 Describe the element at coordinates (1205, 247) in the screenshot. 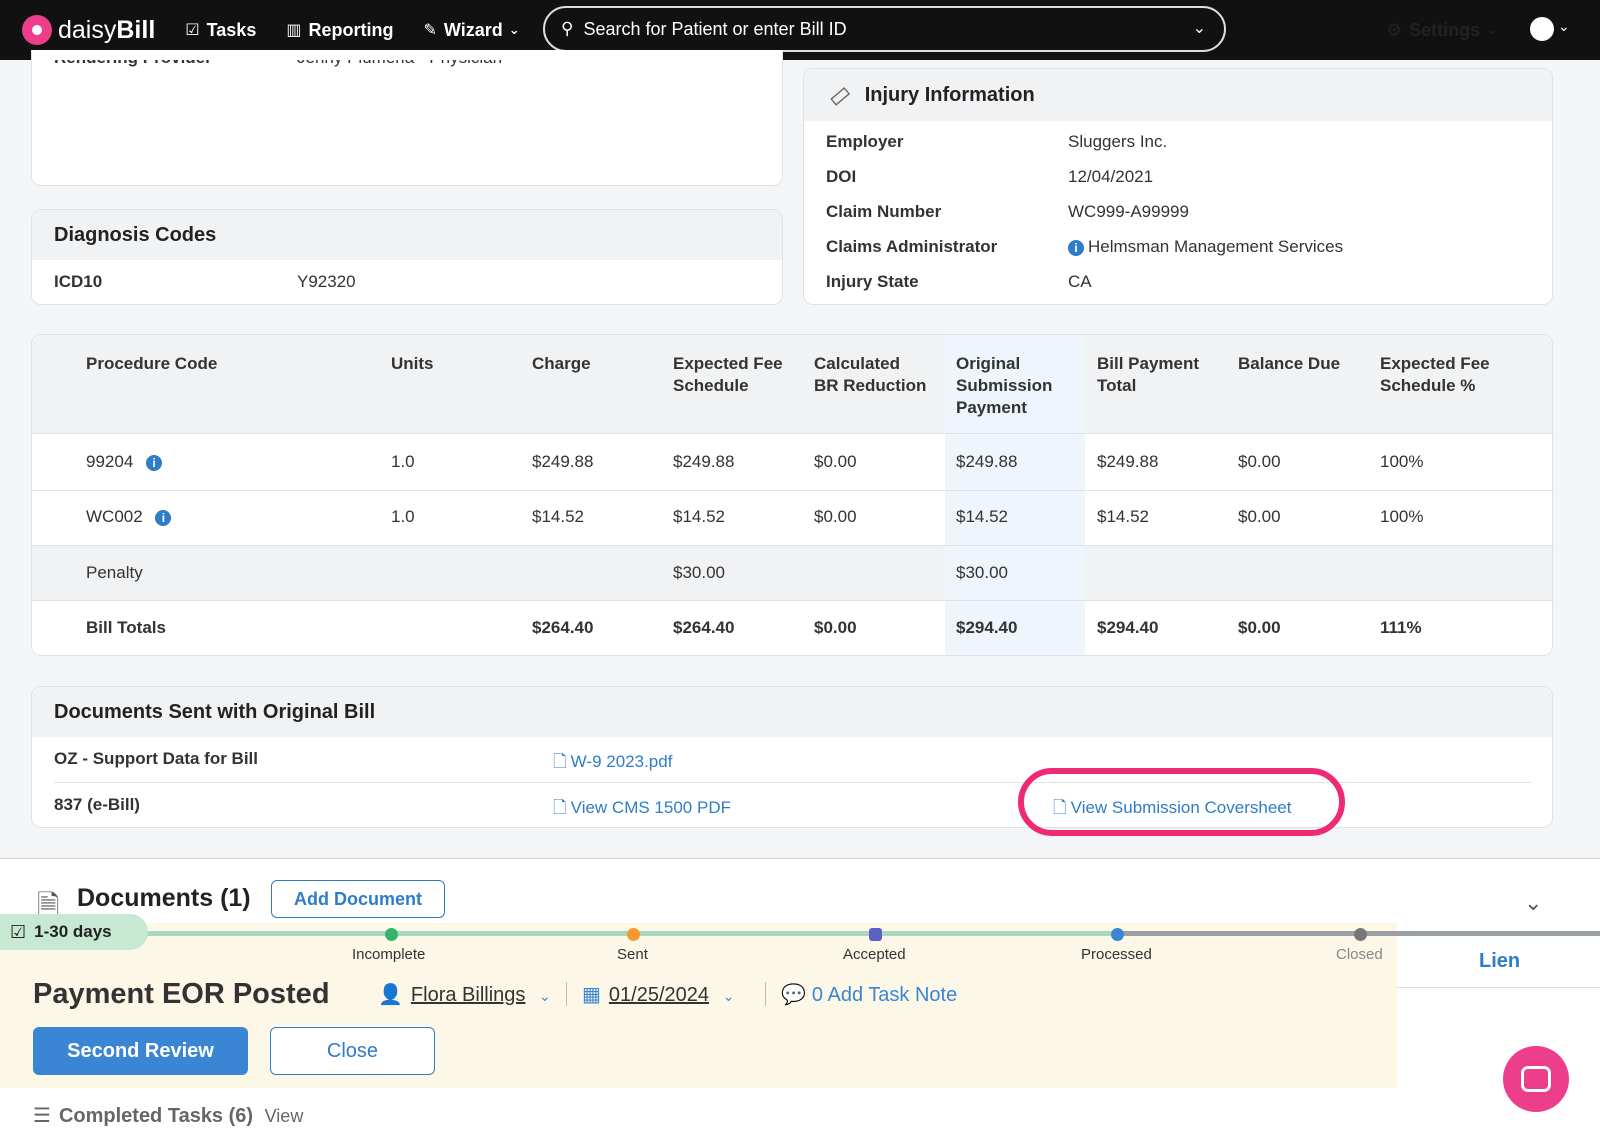

I see `claims-admin-link: i Helmsman Management Services` at that location.